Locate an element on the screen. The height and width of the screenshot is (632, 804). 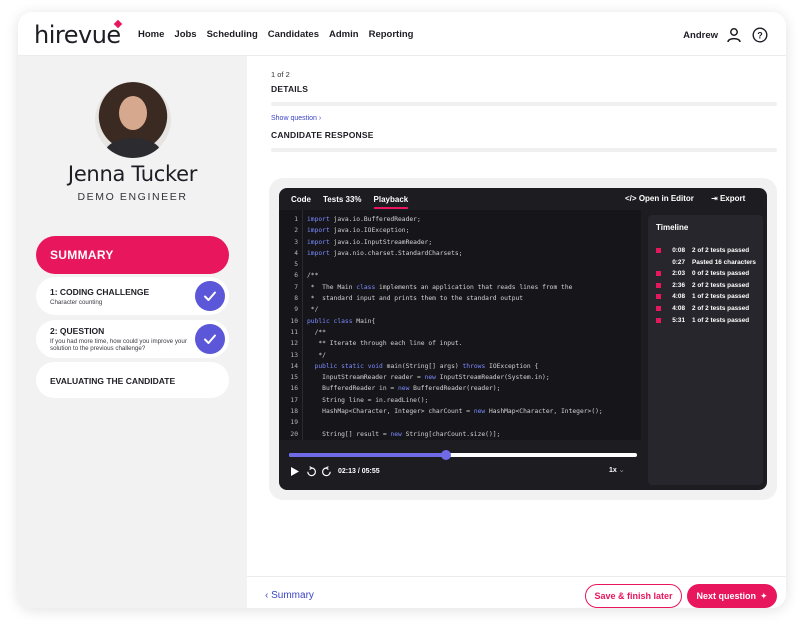
candidate-avatar is located at coordinates (133, 120).